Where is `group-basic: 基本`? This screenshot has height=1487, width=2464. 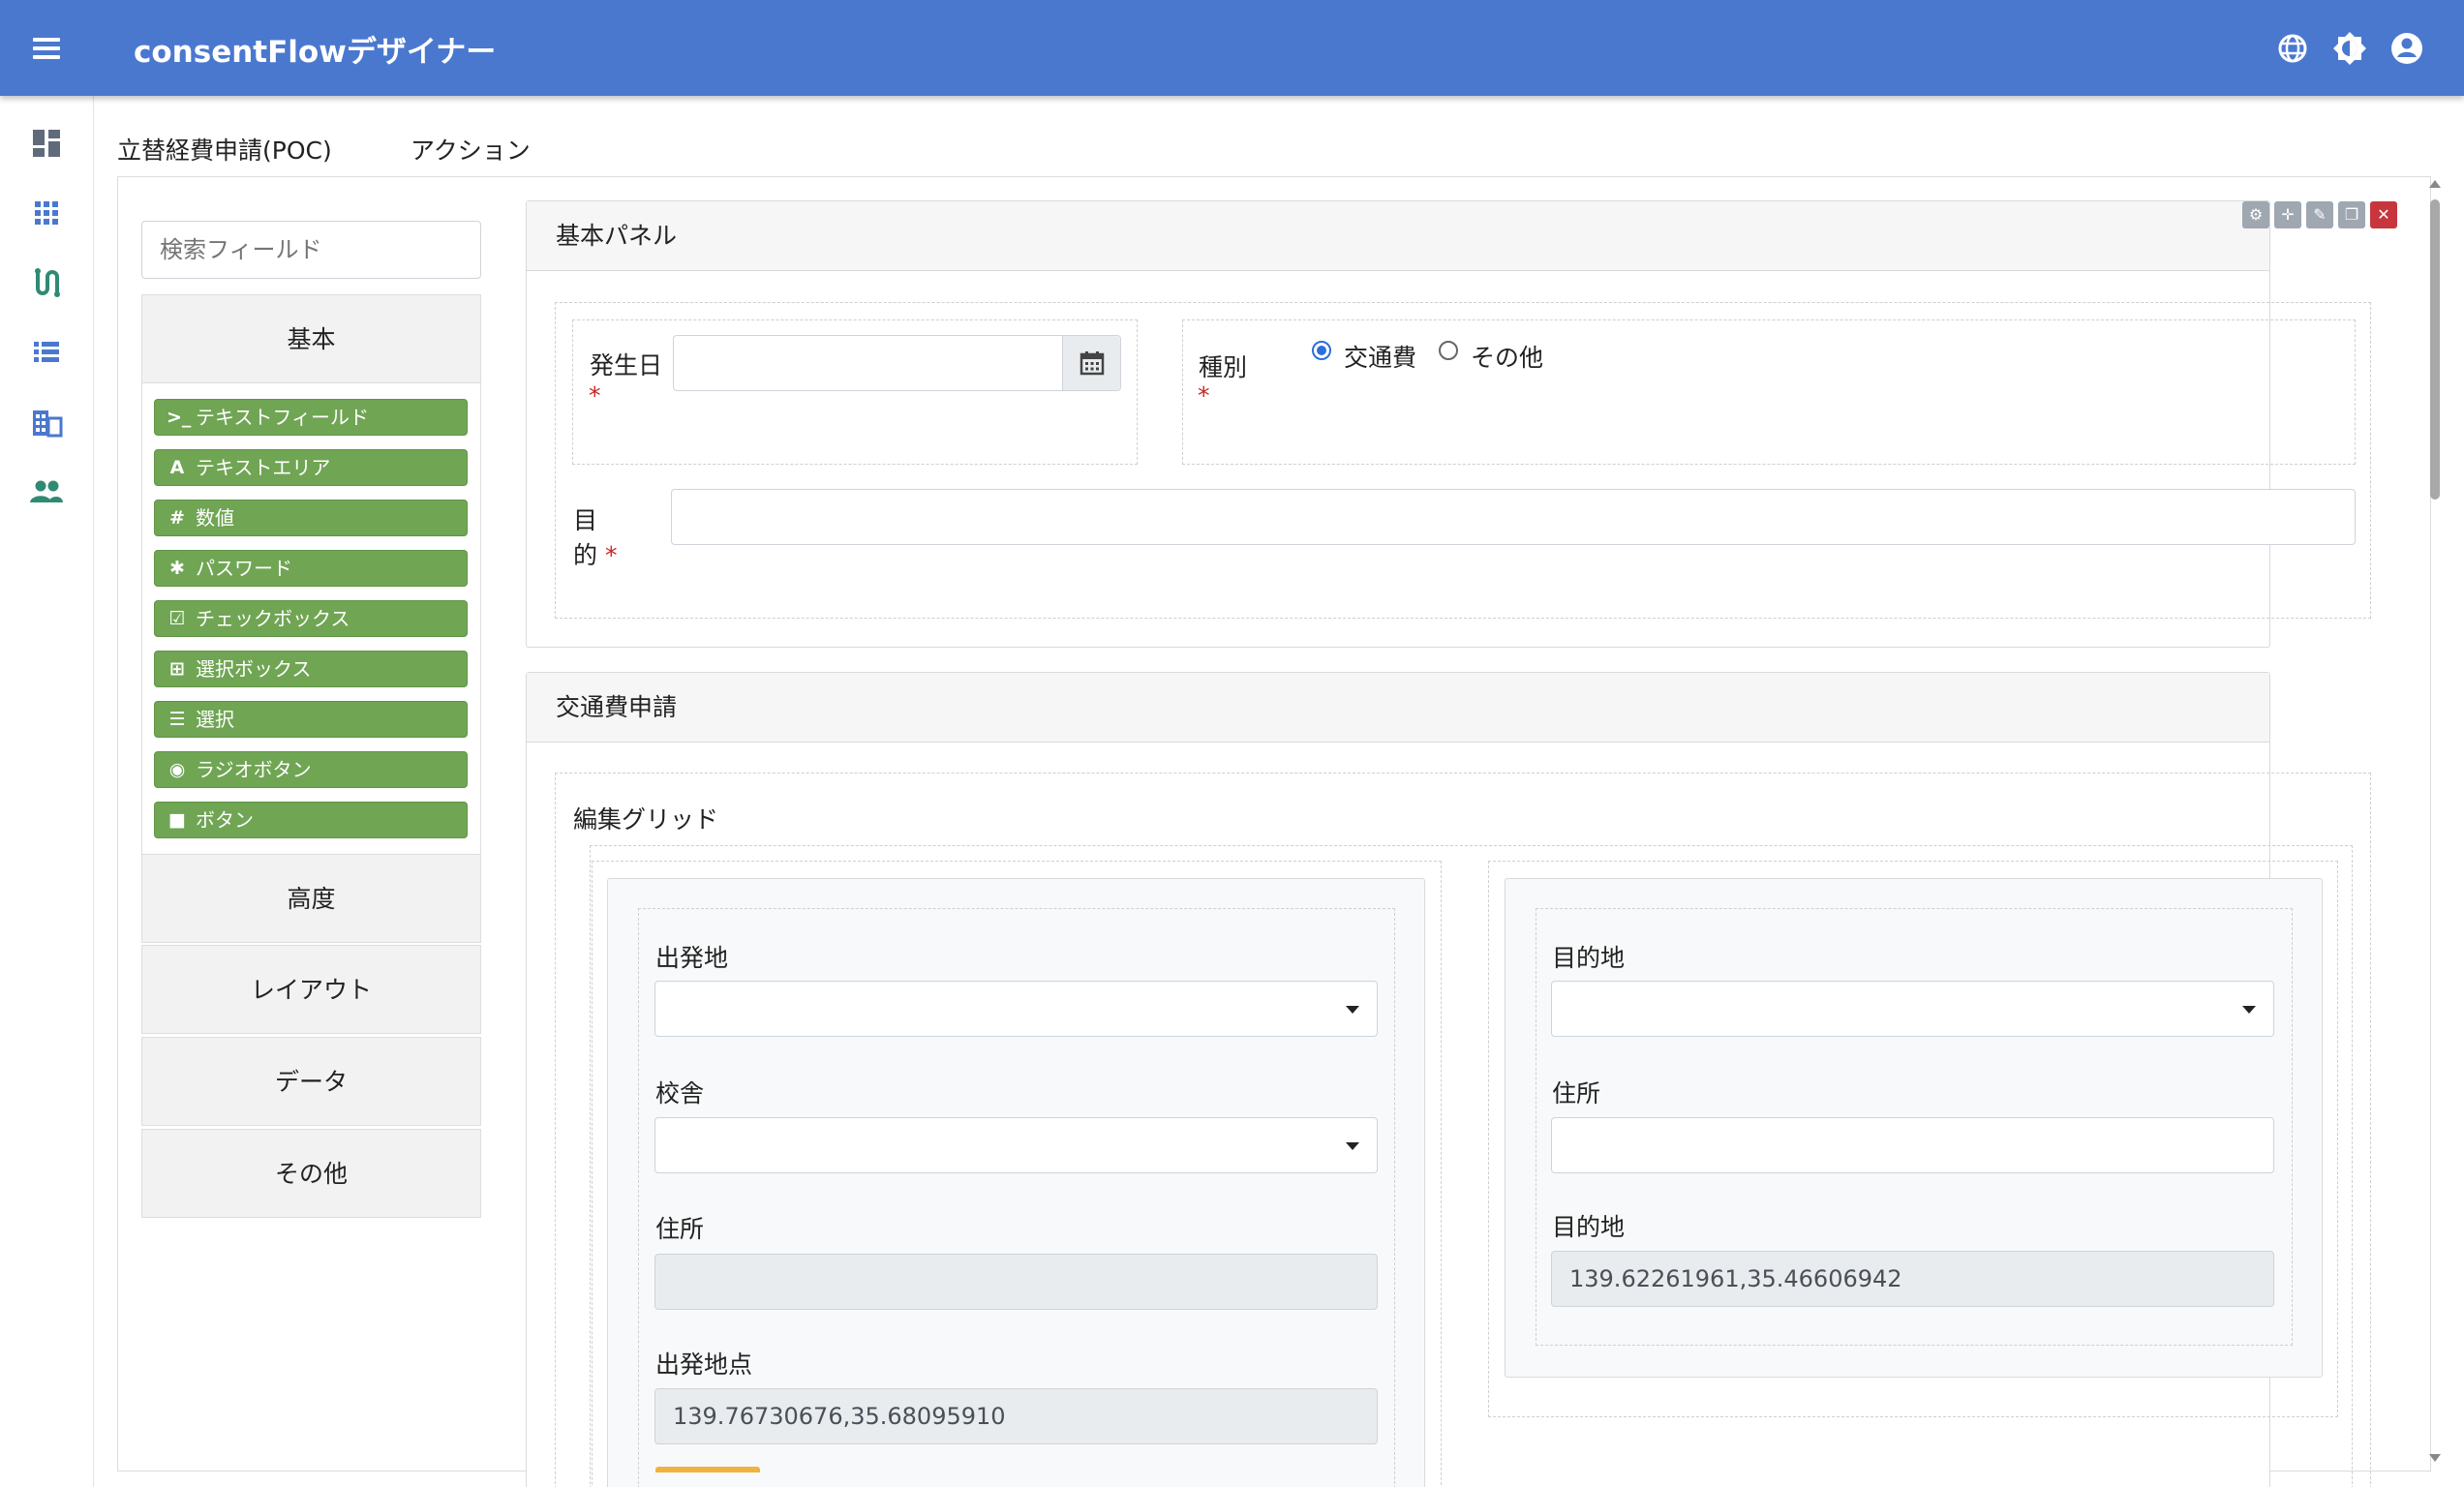 group-basic: 基本 is located at coordinates (311, 339).